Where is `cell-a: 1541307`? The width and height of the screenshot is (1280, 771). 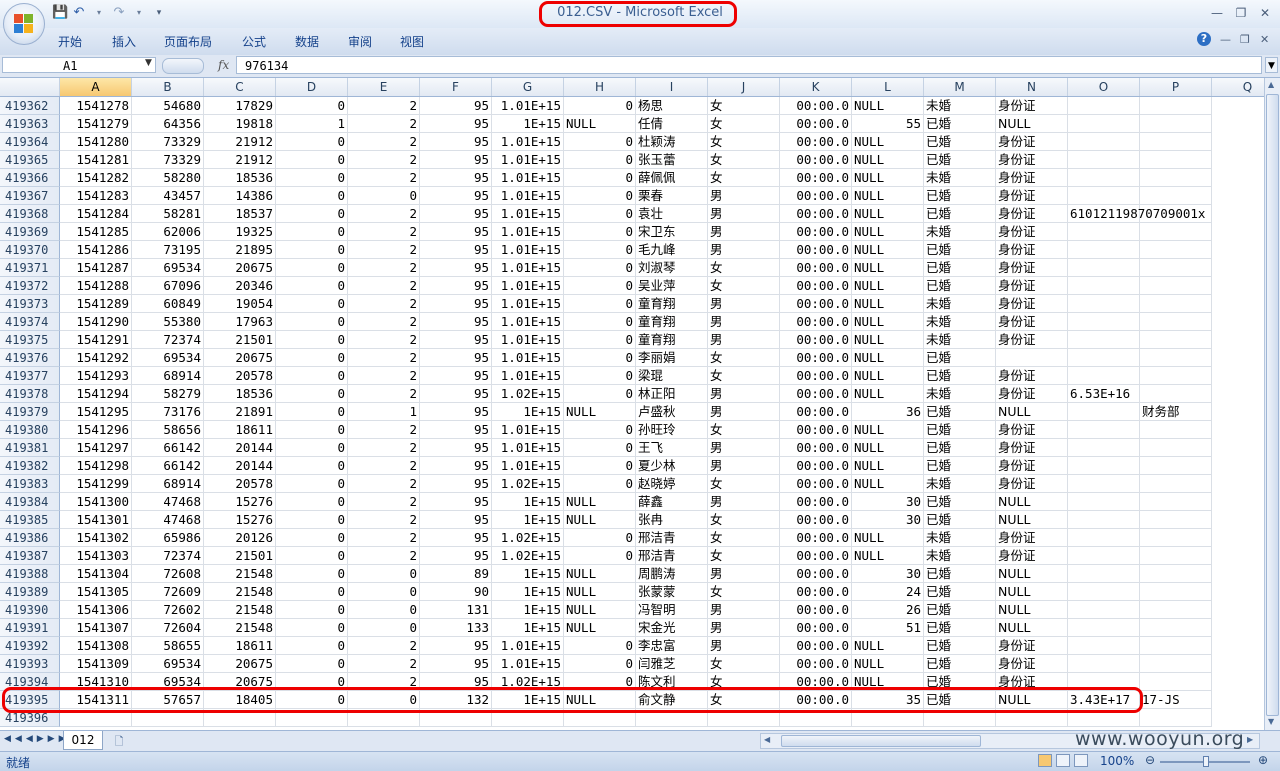
cell-a: 1541307 is located at coordinates (96, 628).